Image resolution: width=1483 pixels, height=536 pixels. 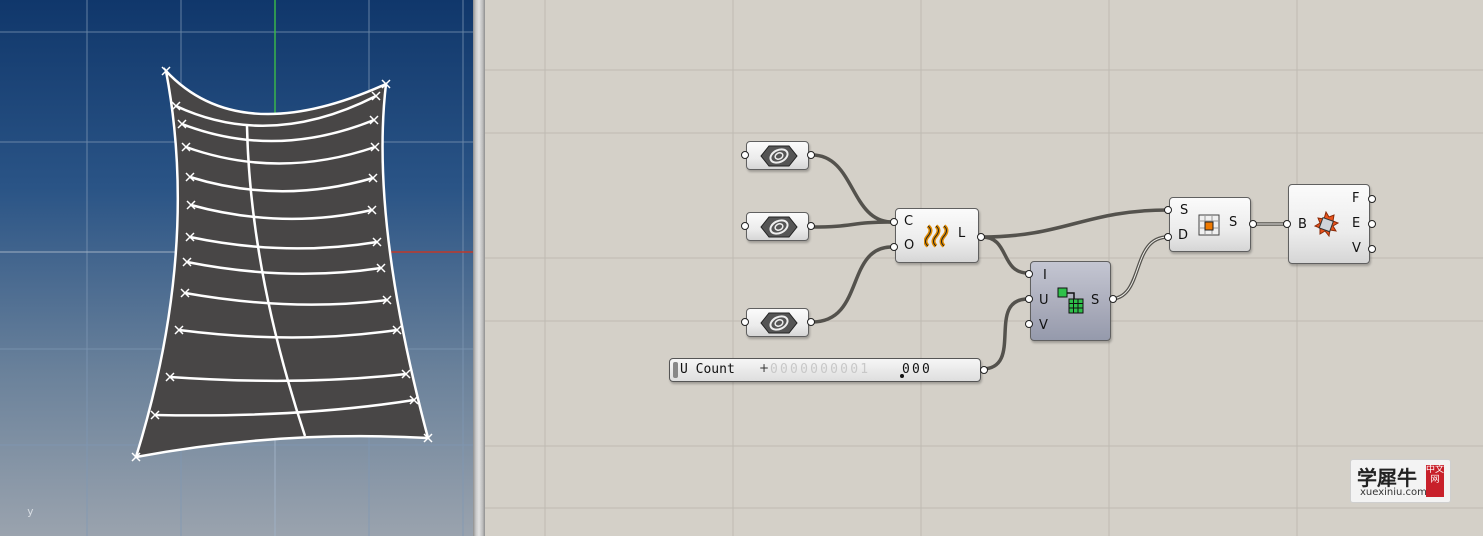 I want to click on loft-input-options: O, so click(x=909, y=245).